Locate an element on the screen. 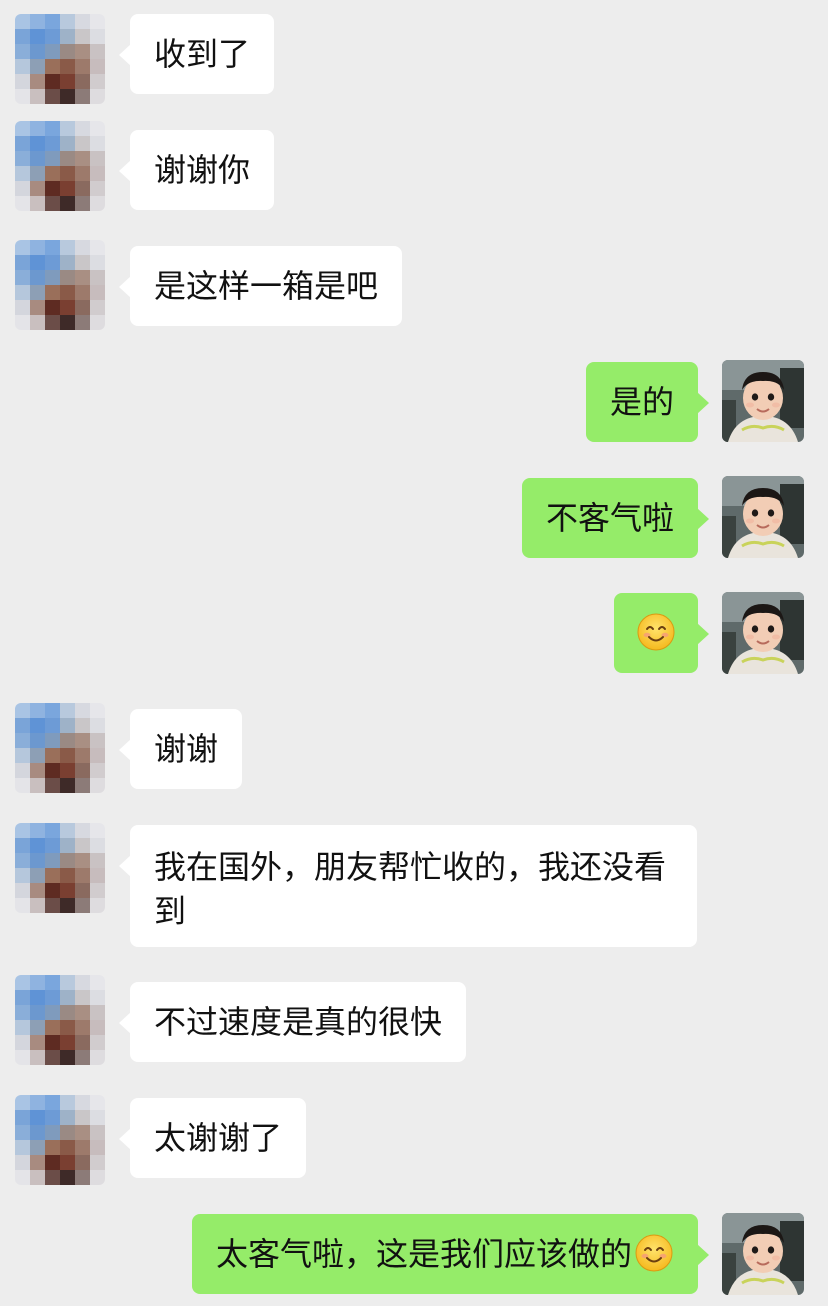 The image size is (828, 1306). message-text: 谢谢你 is located at coordinates (202, 170).